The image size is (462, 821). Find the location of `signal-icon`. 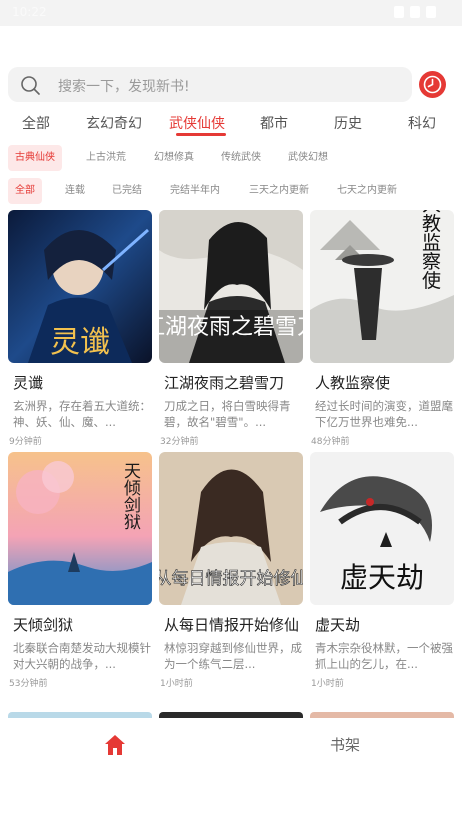

signal-icon is located at coordinates (415, 12).